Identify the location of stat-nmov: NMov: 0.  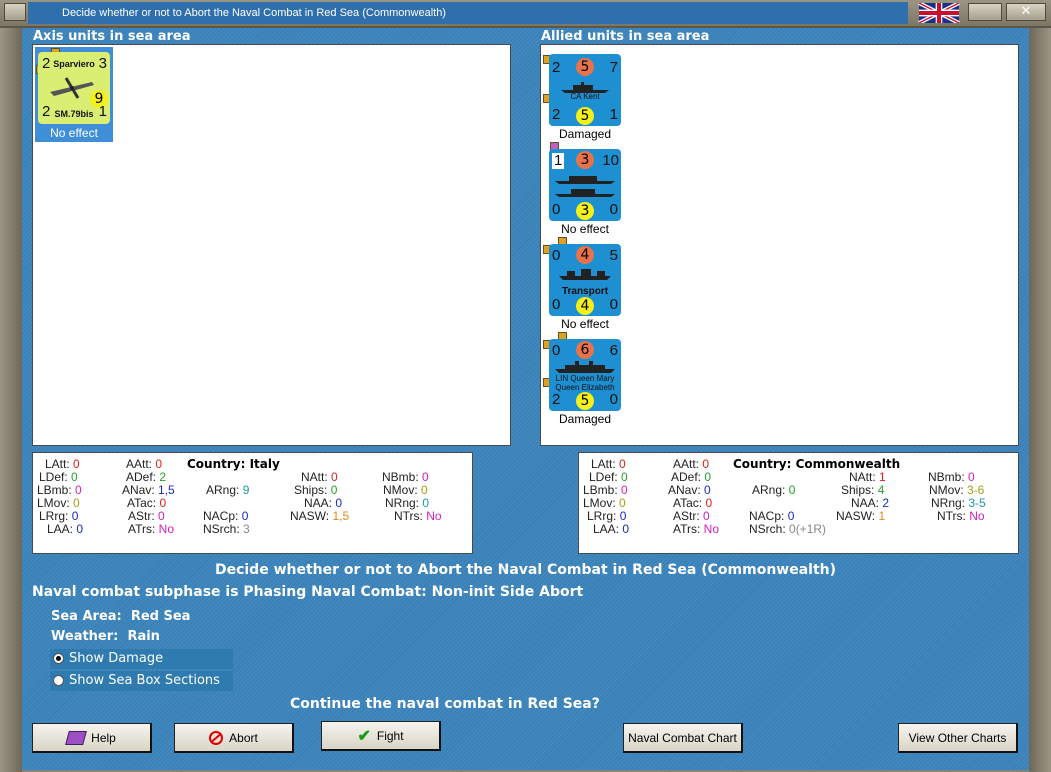
(405, 490).